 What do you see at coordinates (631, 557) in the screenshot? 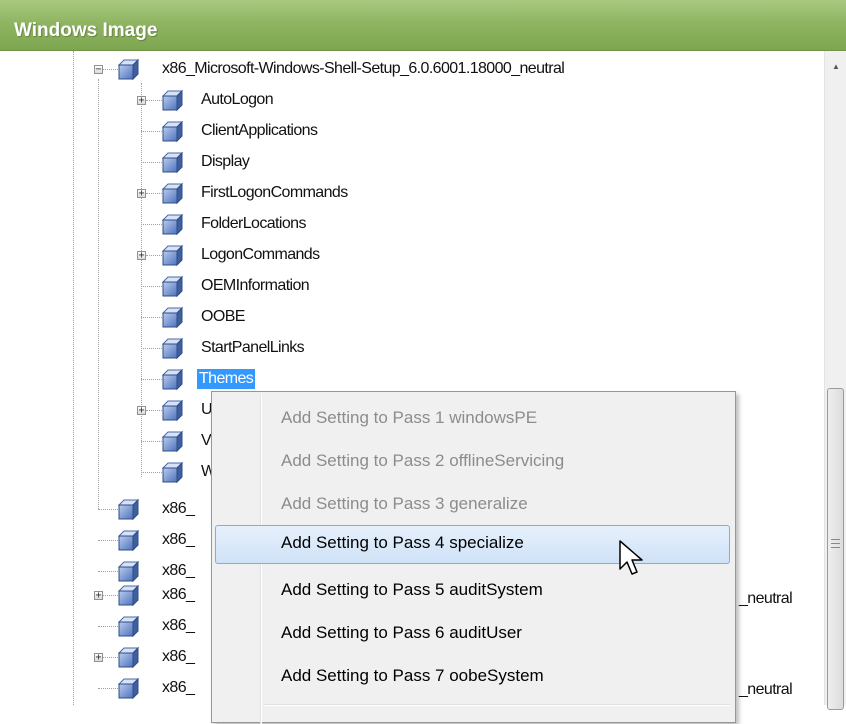
I see `mouse-pointer-icon` at bounding box center [631, 557].